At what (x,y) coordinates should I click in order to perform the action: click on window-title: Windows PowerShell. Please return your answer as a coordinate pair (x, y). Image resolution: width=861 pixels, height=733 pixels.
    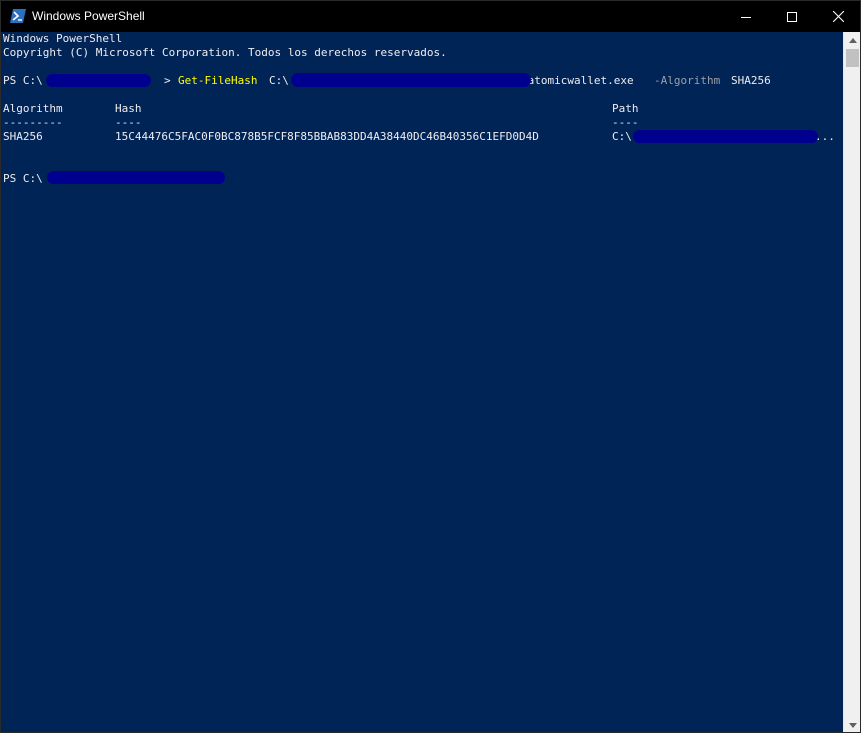
    Looking at the image, I should click on (88, 16).